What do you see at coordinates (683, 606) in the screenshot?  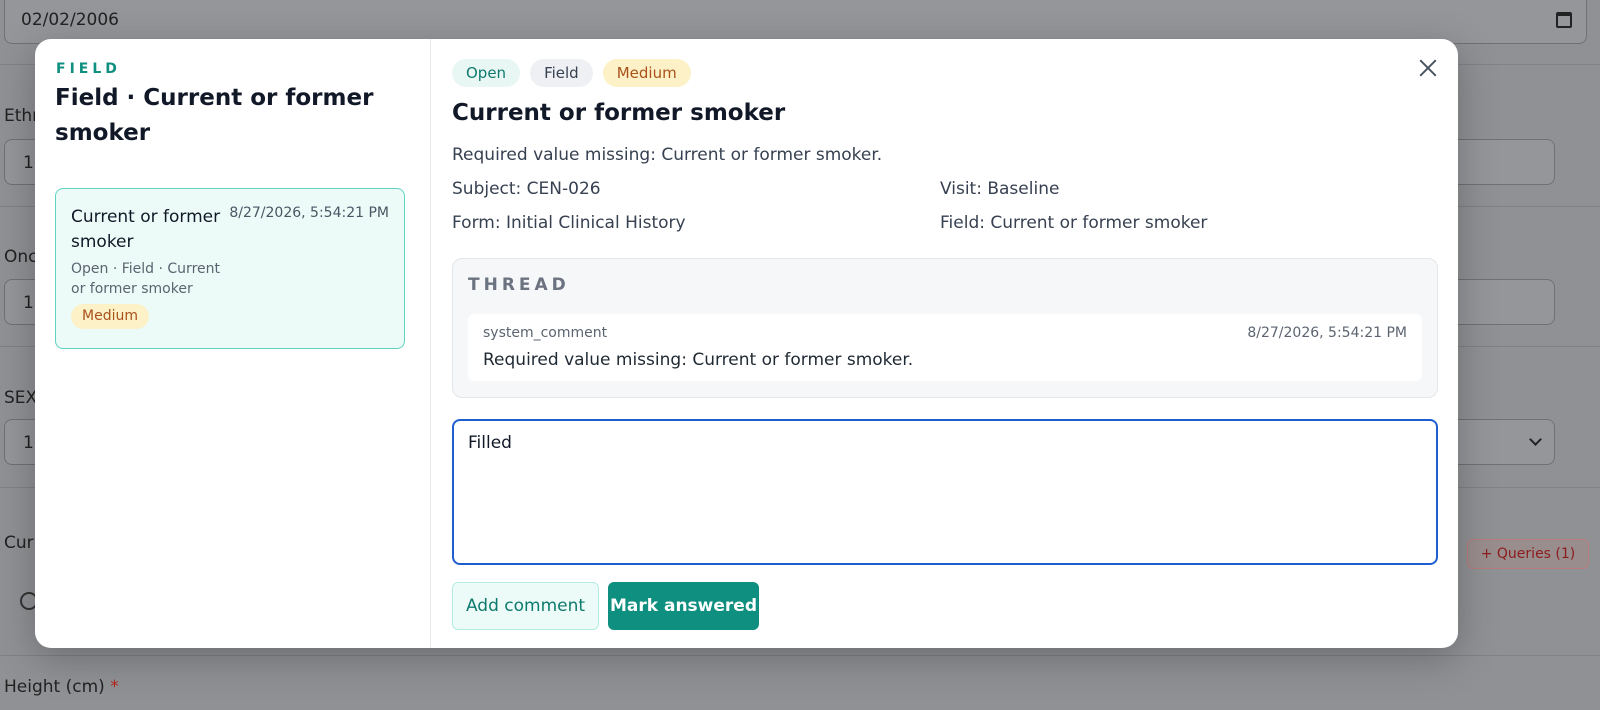 I see `mark-answered-button: Mark answered` at bounding box center [683, 606].